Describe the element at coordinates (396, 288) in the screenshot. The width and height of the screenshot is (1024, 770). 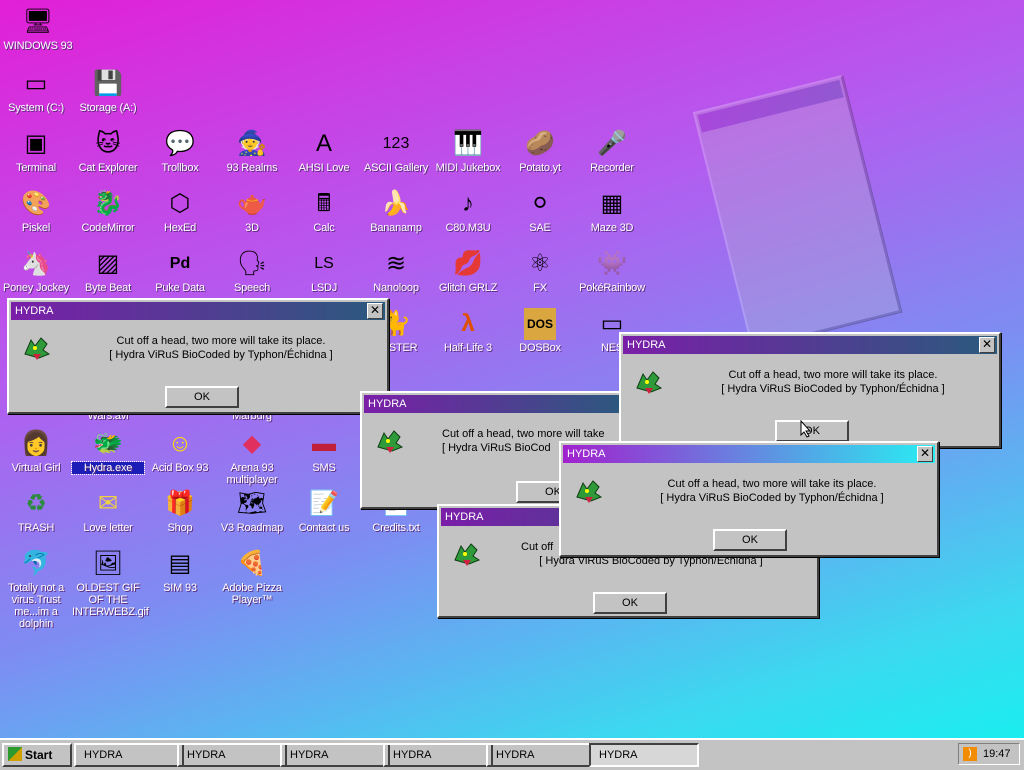
I see `icon-label: Nanoloop` at that location.